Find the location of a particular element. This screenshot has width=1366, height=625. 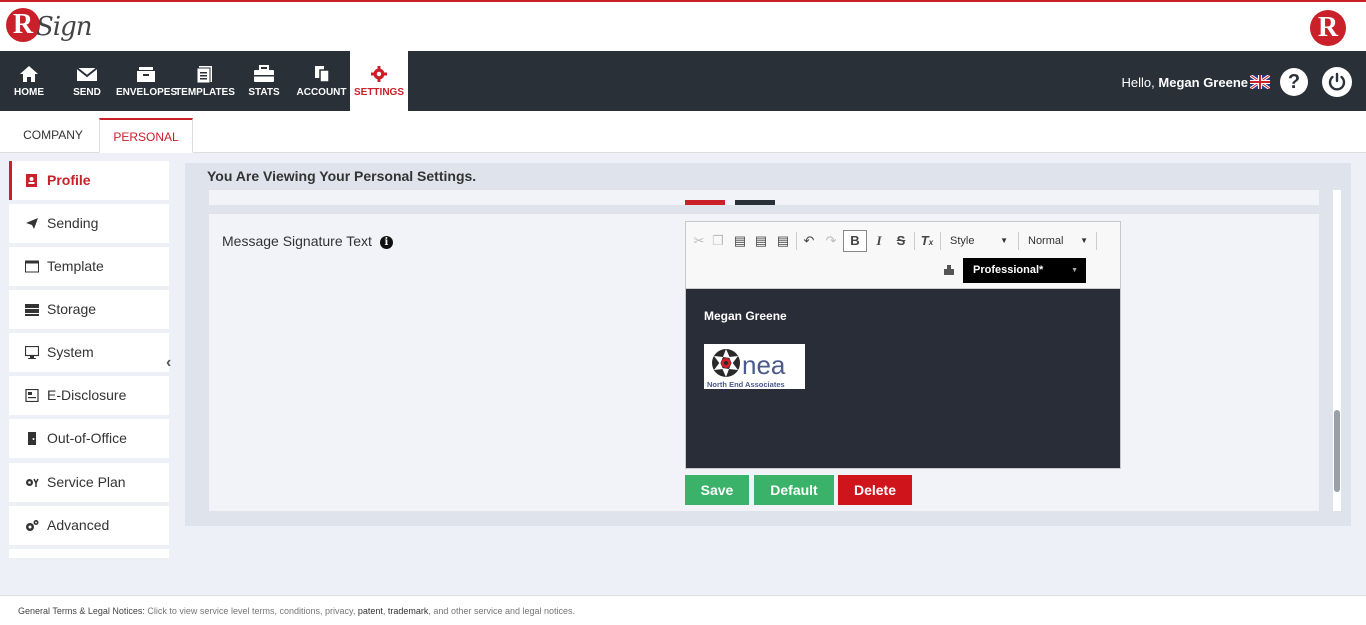

greeting-prefix: Hello, is located at coordinates (1138, 82).